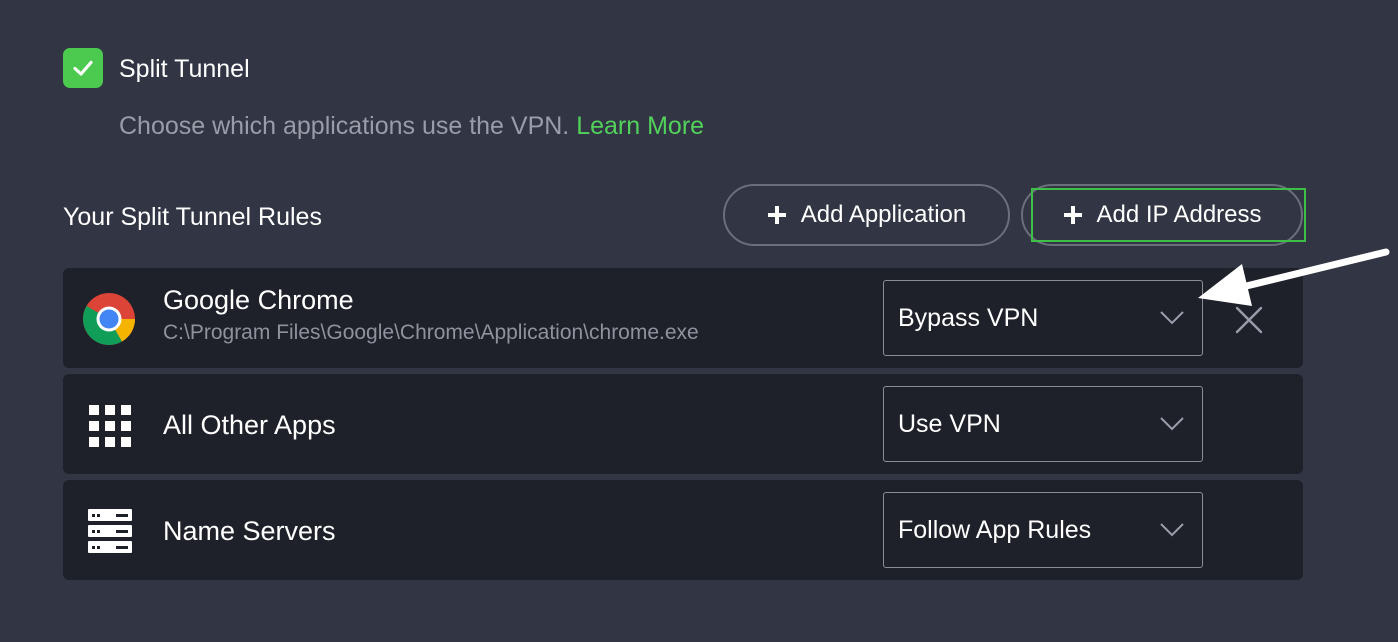  What do you see at coordinates (949, 423) in the screenshot?
I see `mode-select-value: Use VPN` at bounding box center [949, 423].